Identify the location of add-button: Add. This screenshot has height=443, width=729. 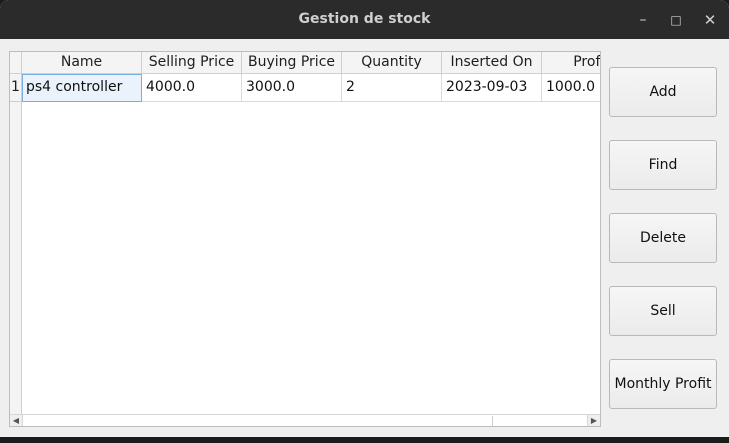
(663, 92).